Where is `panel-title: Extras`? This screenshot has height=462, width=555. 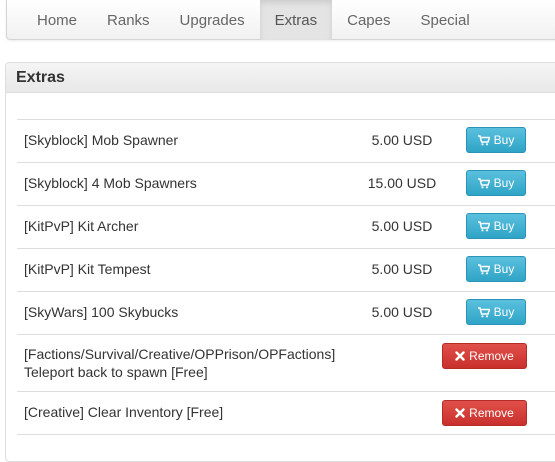 panel-title: Extras is located at coordinates (280, 78).